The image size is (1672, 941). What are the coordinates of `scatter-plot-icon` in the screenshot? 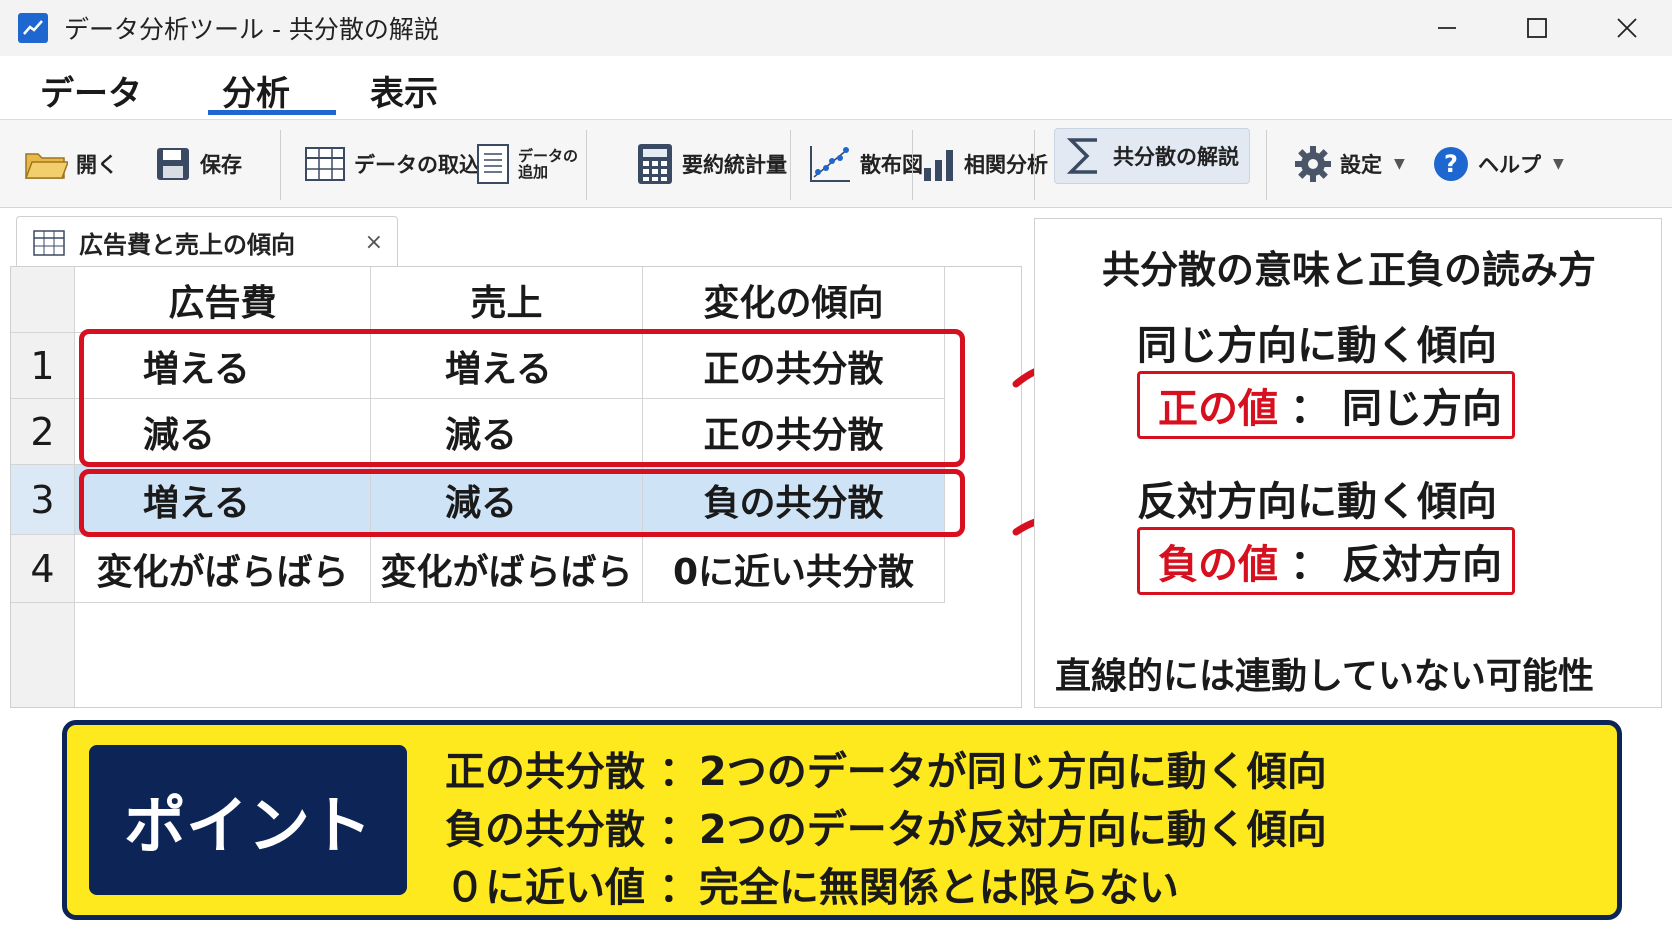 It's located at (830, 164).